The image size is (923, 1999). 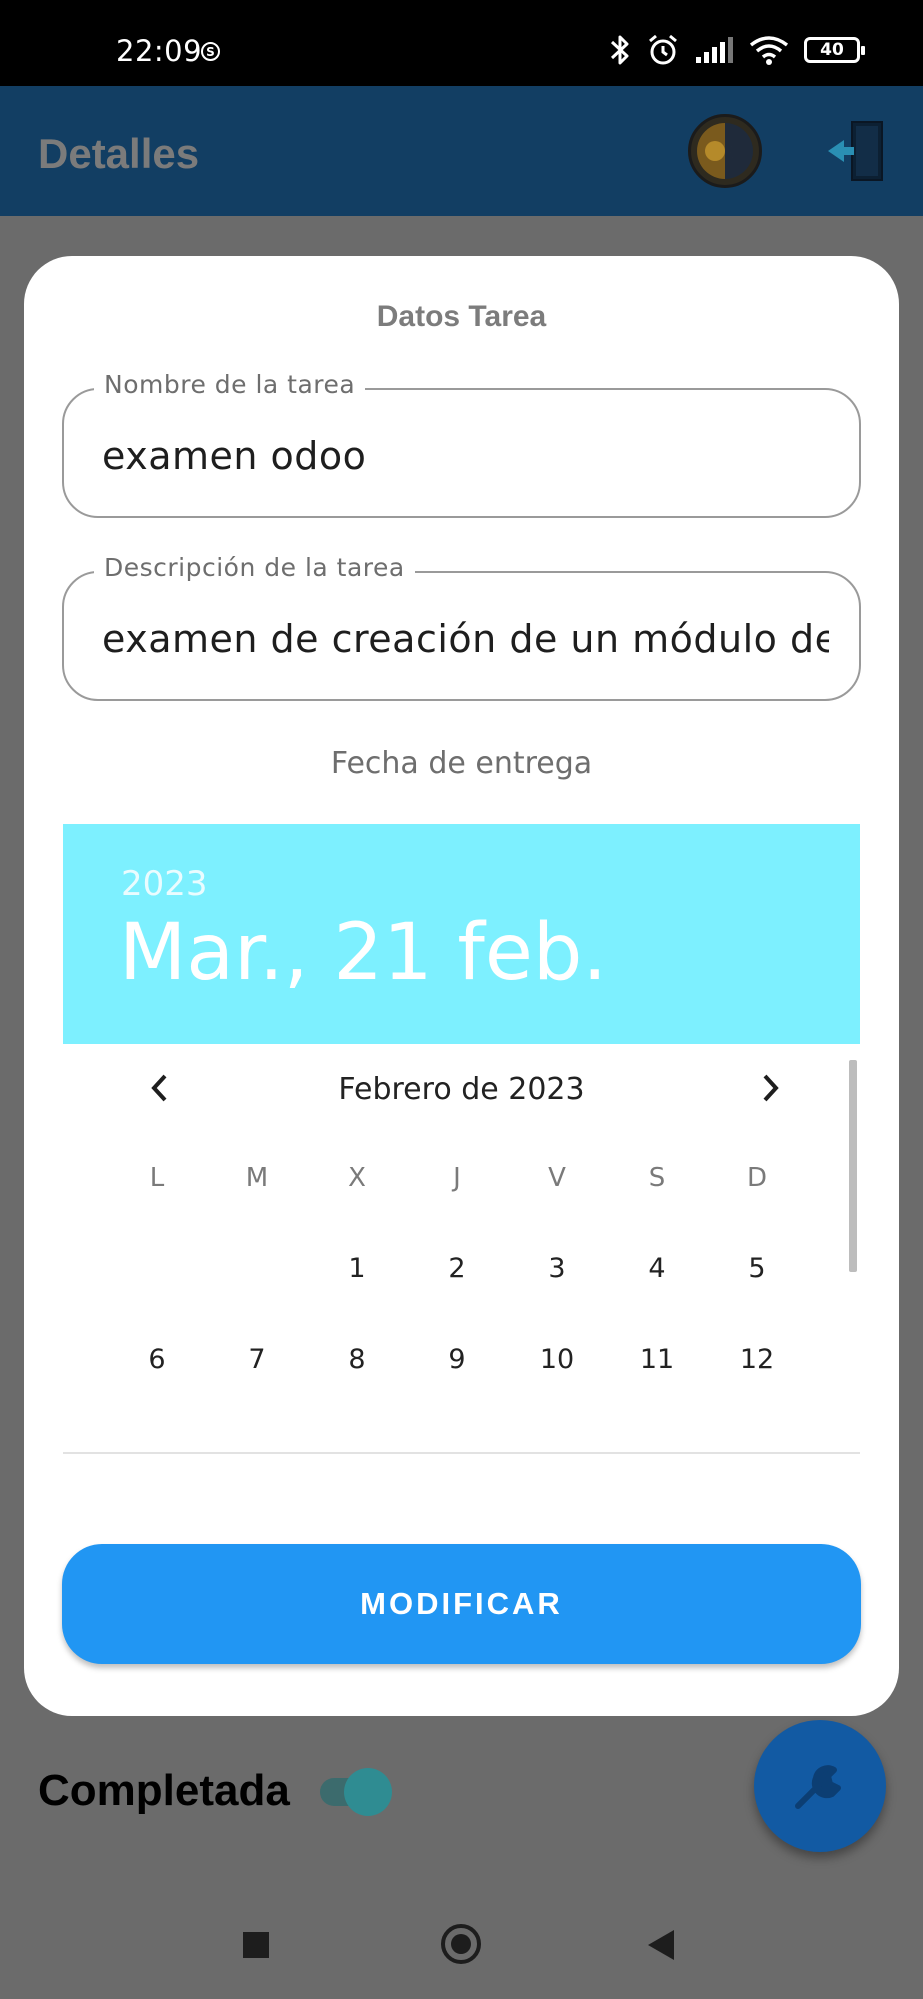 What do you see at coordinates (736, 50) in the screenshot?
I see `status-icons: 40` at bounding box center [736, 50].